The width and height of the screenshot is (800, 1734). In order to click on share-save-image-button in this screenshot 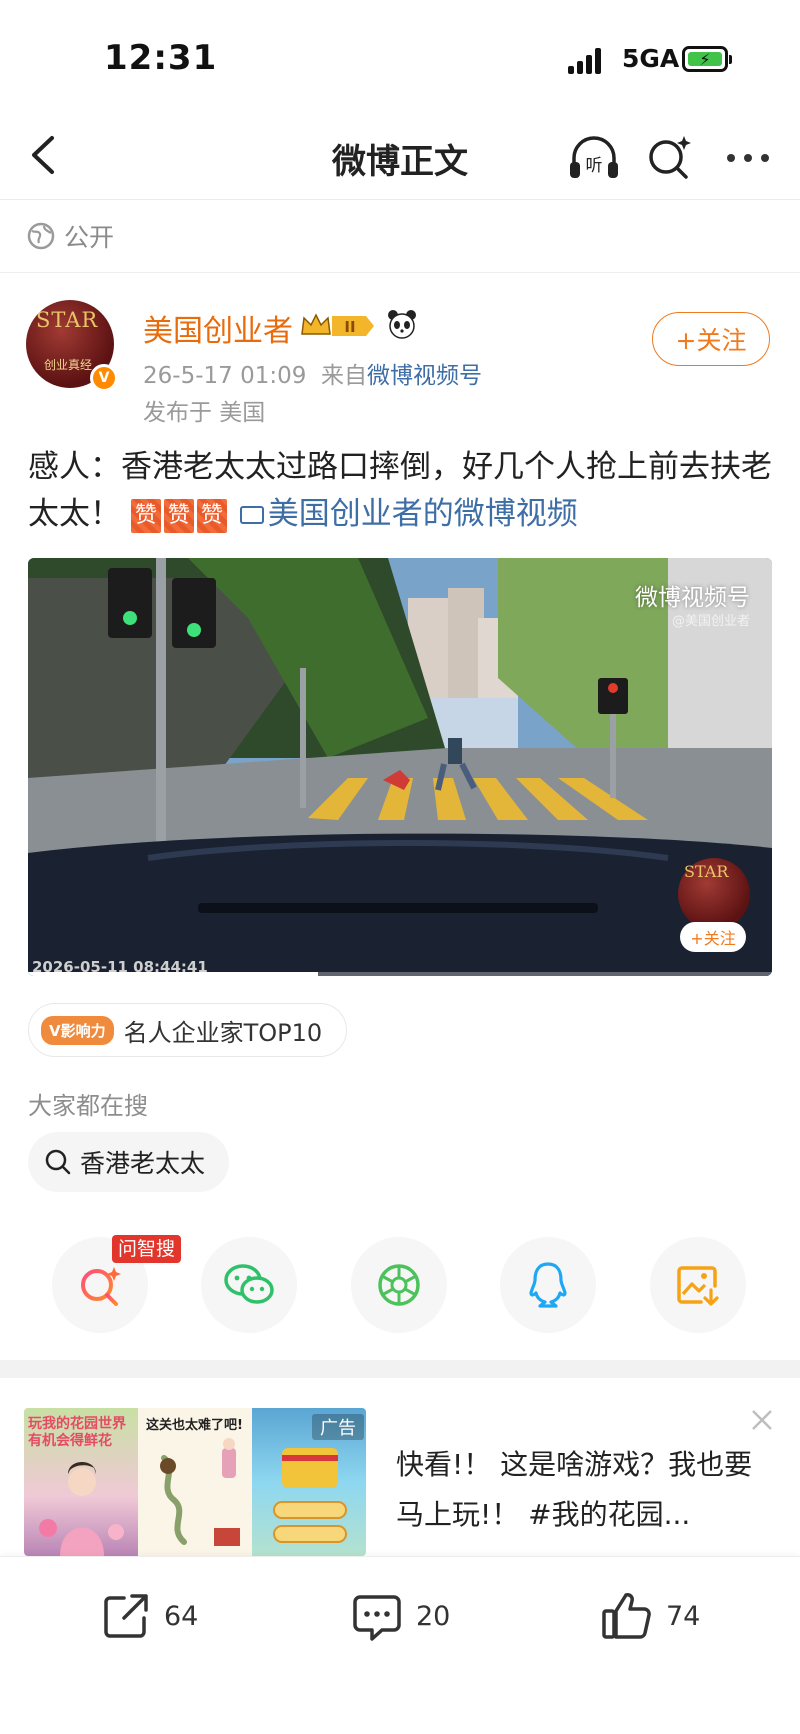, I will do `click(698, 1285)`.